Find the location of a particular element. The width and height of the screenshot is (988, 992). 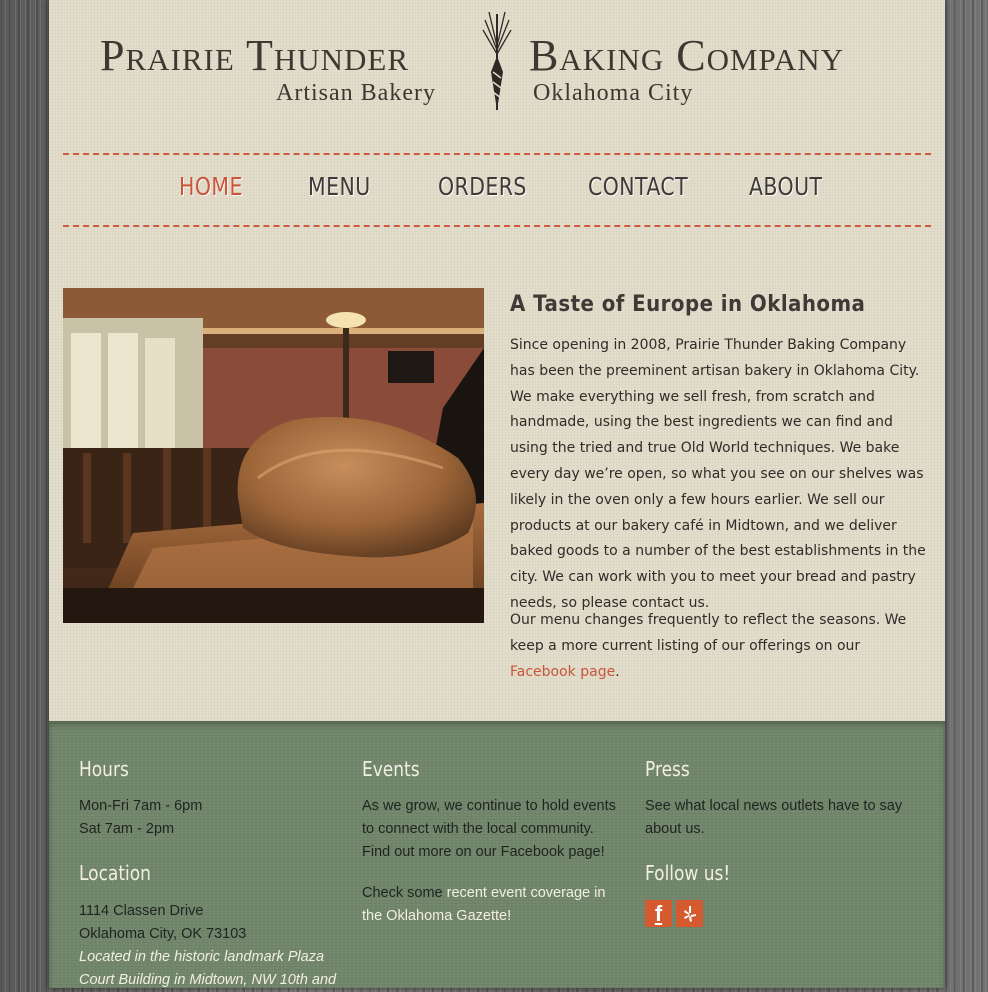

logo-subtitle-left: Artisan Bakery is located at coordinates (356, 93).